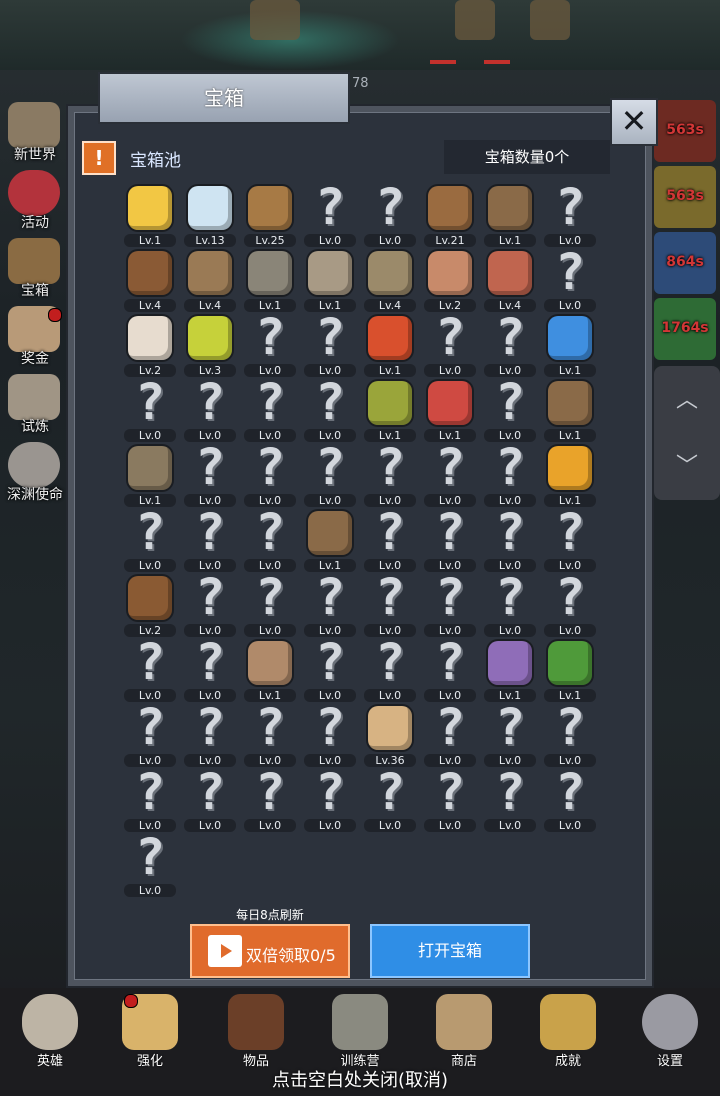 The height and width of the screenshot is (1096, 720). Describe the element at coordinates (35, 406) in the screenshot. I see `left-nav-item-trial: 试炼` at that location.